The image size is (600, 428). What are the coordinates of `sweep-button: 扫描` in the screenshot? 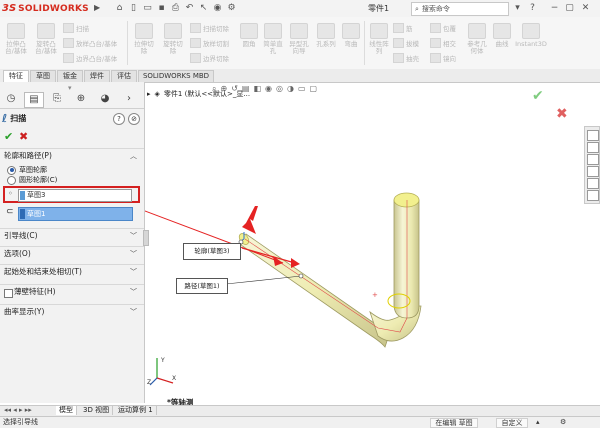 It's located at (76, 28).